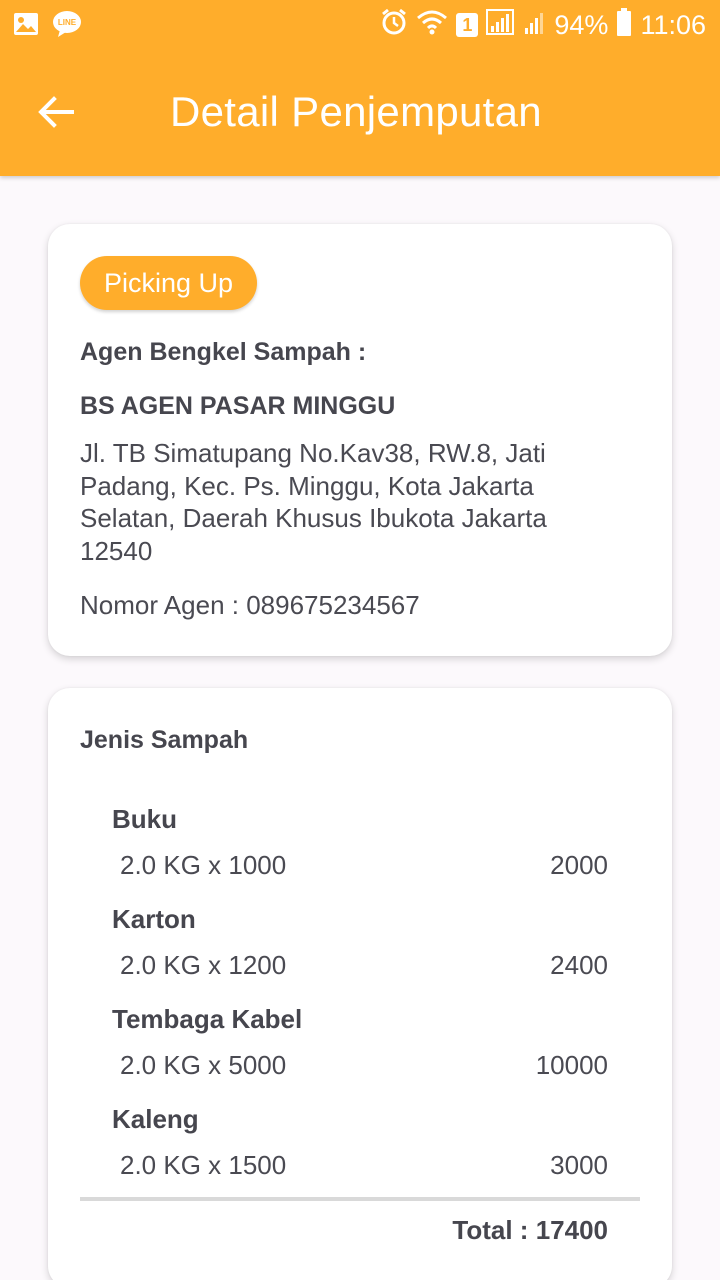  I want to click on notification-icons: LINE, so click(47, 26).